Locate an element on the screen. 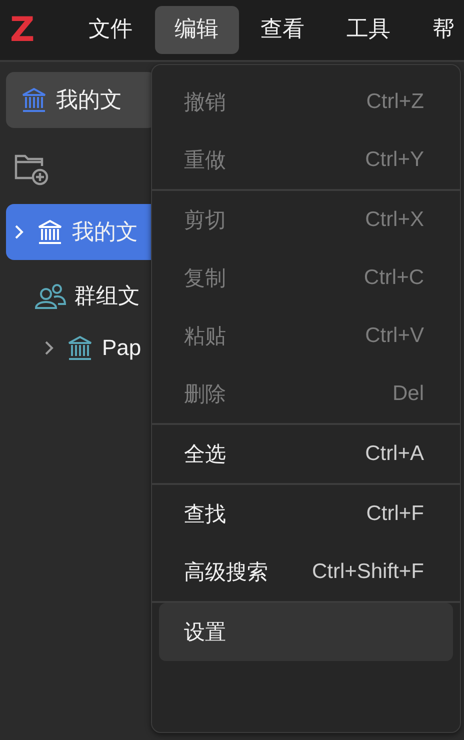  menu-item-label: 高级搜索 is located at coordinates (226, 573).